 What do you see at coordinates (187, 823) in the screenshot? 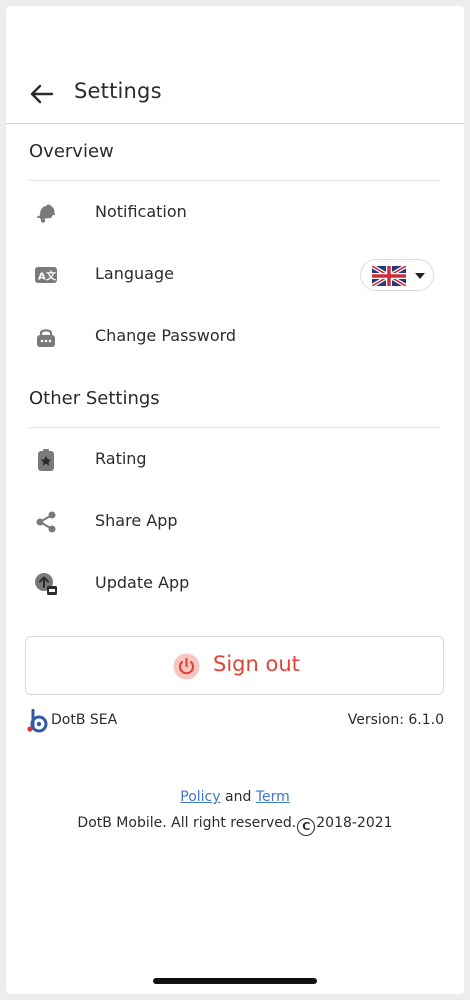
I see `copyright-text: DotB Mobile. All right reserved.` at bounding box center [187, 823].